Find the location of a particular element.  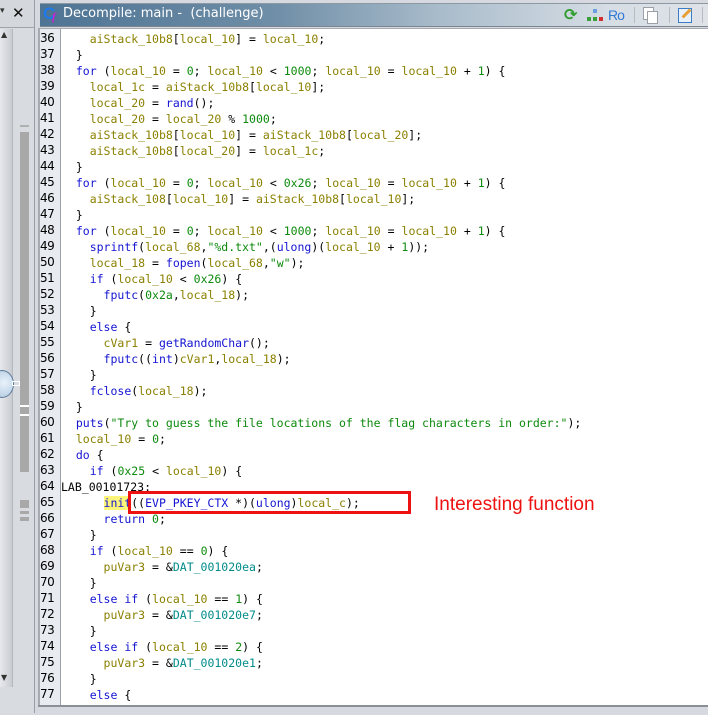

scroll-position-tick is located at coordinates (16, 383).